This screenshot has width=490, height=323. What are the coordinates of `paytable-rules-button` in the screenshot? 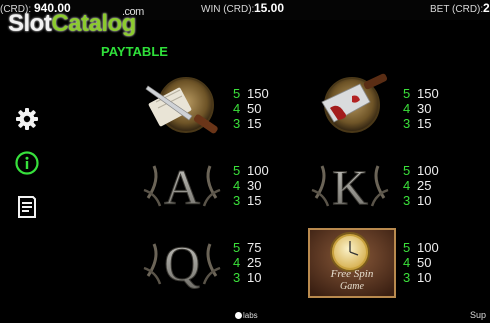 It's located at (27, 207).